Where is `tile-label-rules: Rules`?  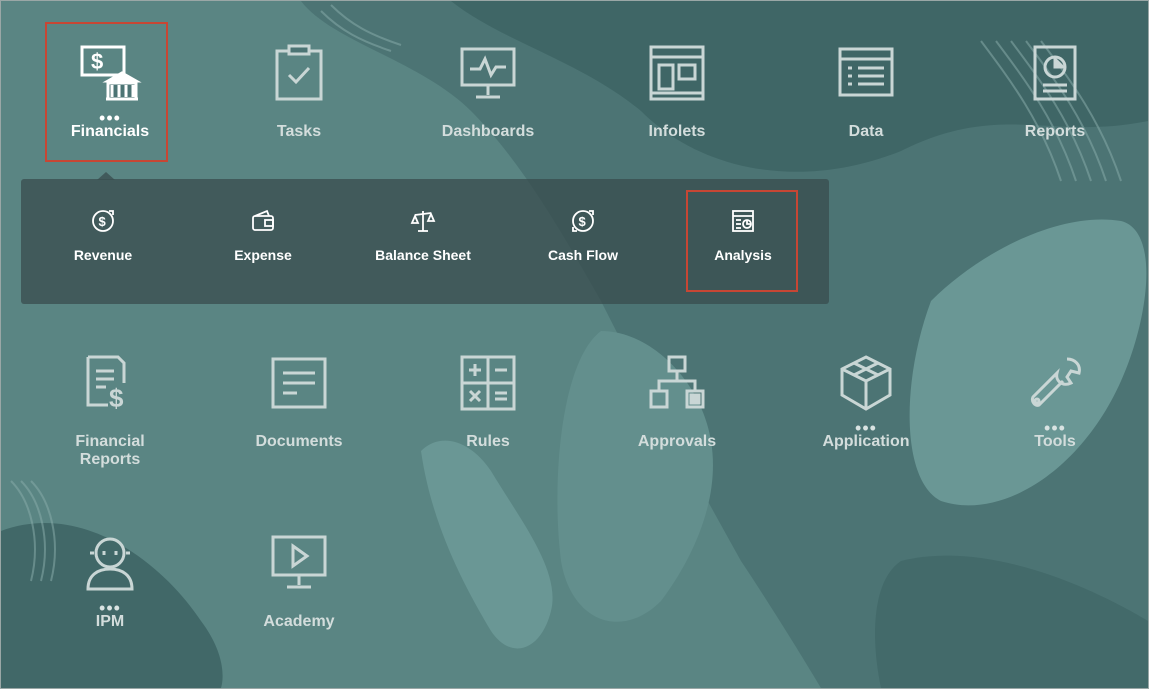 tile-label-rules: Rules is located at coordinates (488, 441).